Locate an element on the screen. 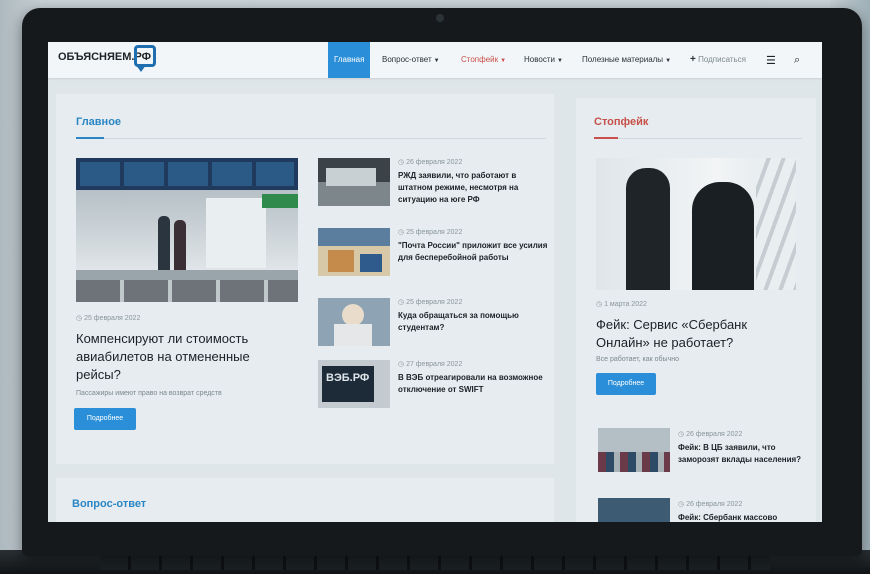  exit-sign is located at coordinates (280, 201).